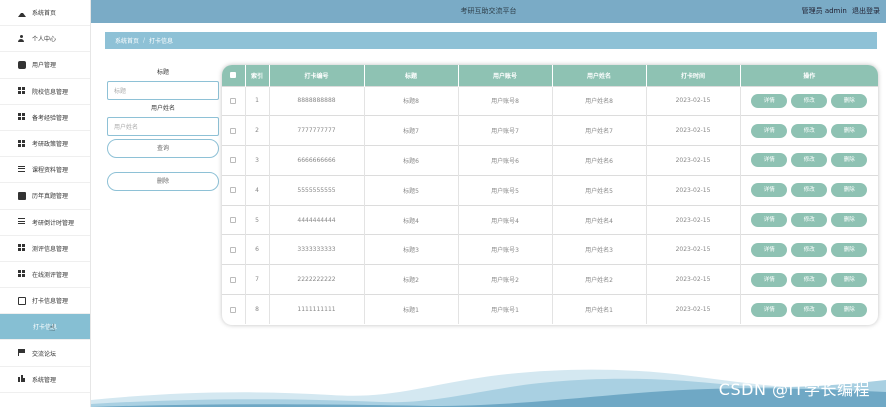  Describe the element at coordinates (45, 223) in the screenshot. I see `sidebar-item-countdown: 考研倒计时管理` at that location.